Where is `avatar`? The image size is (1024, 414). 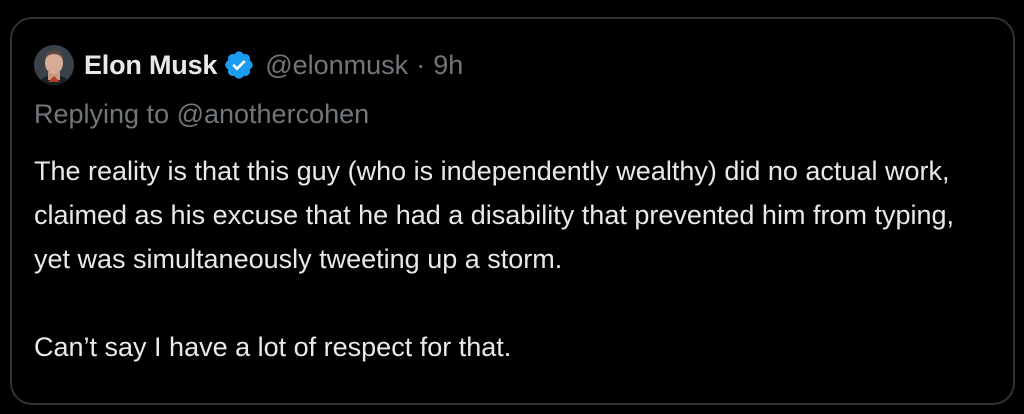
avatar is located at coordinates (54, 65).